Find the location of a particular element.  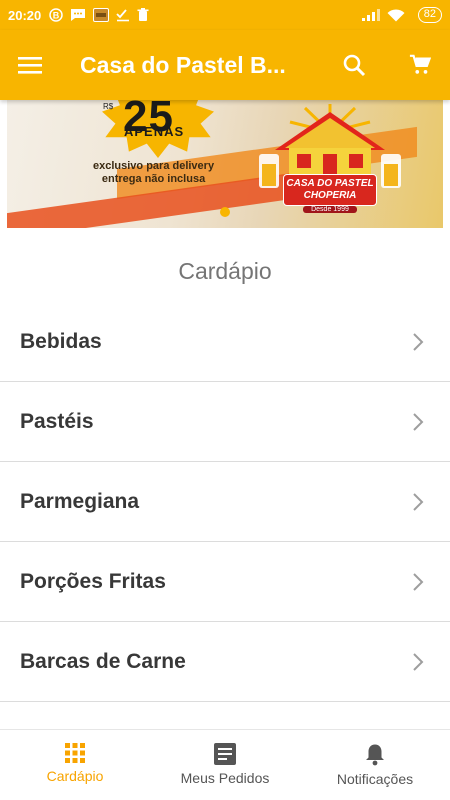

nav-notificacoes: Notificações is located at coordinates (375, 765).